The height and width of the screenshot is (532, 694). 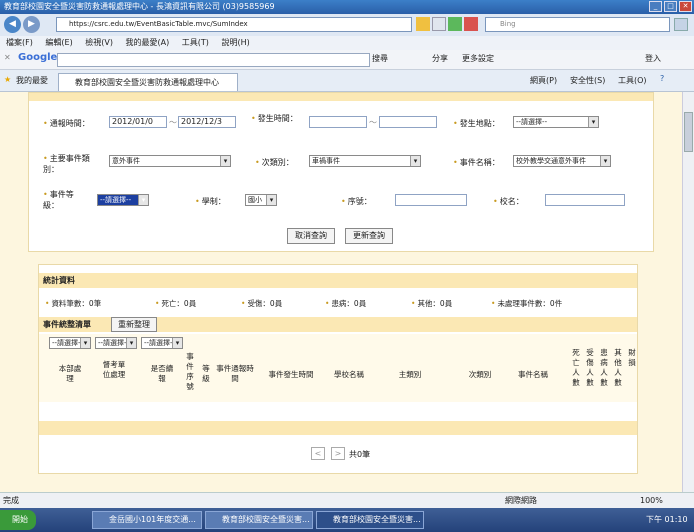 What do you see at coordinates (662, 78) in the screenshot?
I see `help-icon: ?` at bounding box center [662, 78].